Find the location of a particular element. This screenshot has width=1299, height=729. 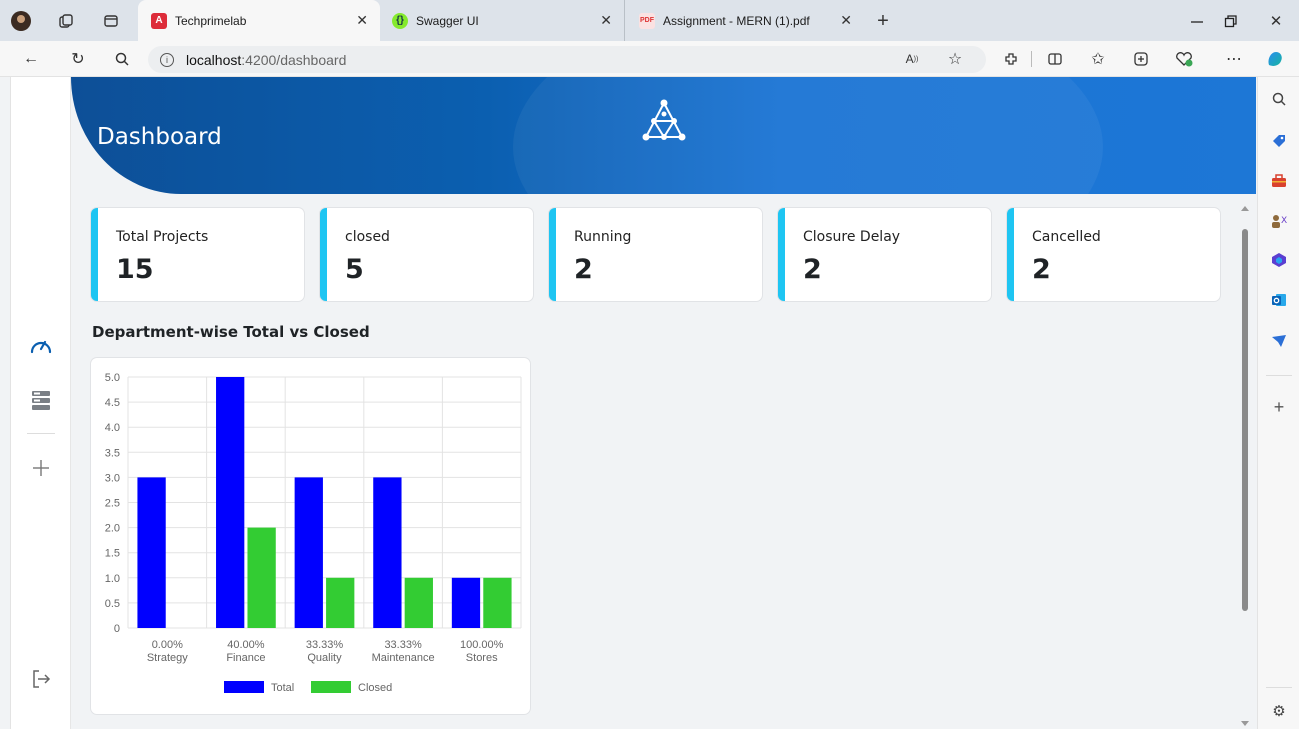

workspaces-icon is located at coordinates (66, 21).